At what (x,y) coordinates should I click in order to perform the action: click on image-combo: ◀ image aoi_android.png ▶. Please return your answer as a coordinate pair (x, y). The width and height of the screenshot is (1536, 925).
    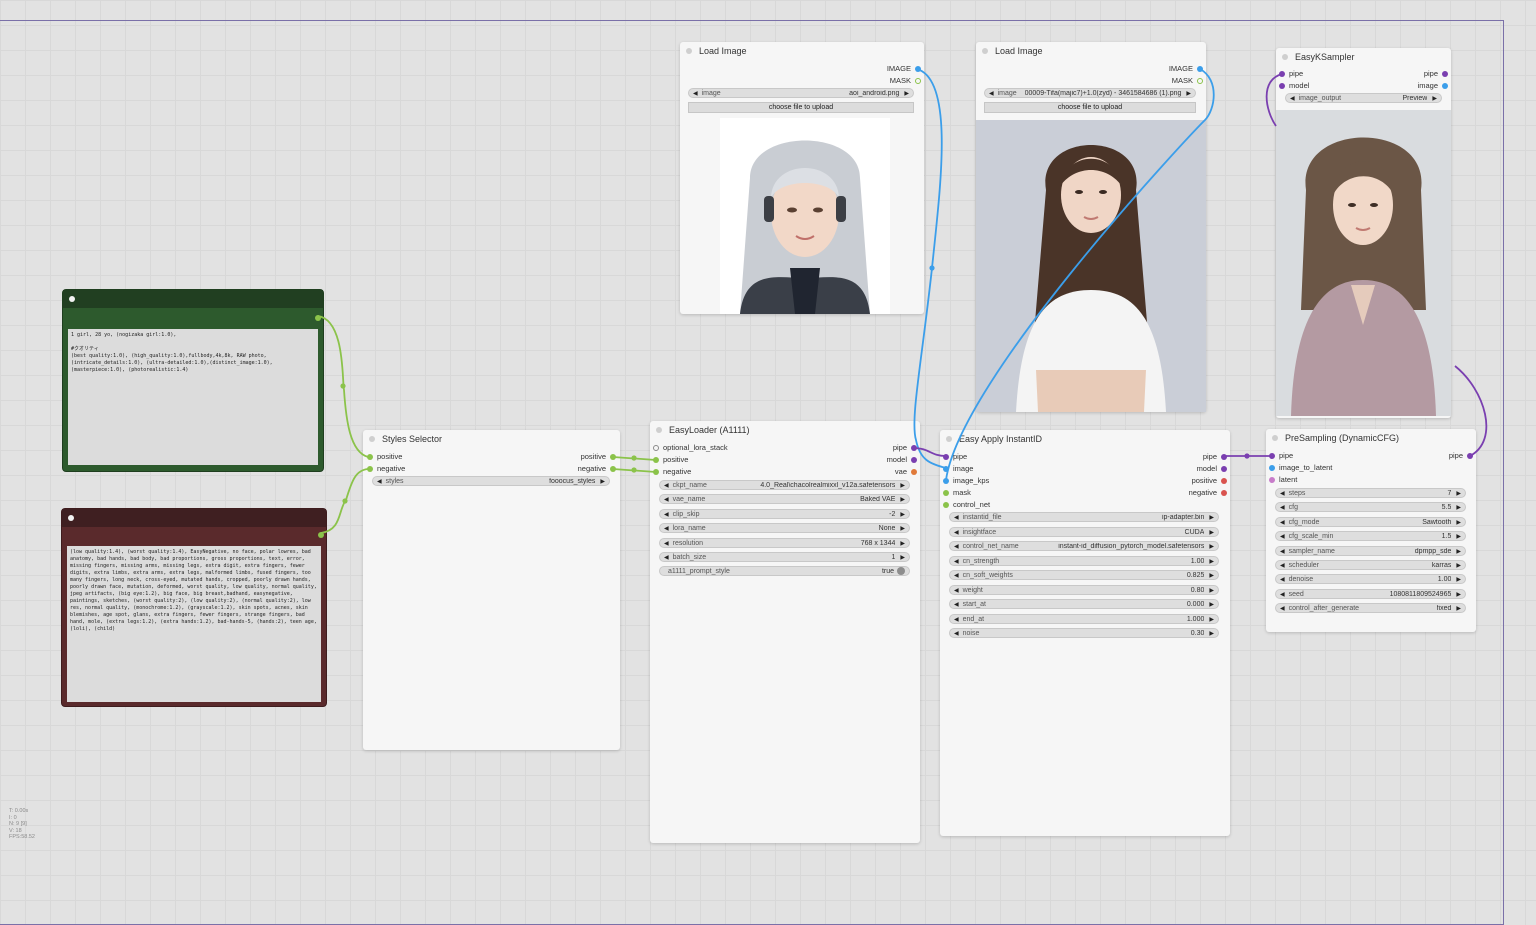
    Looking at the image, I should click on (801, 93).